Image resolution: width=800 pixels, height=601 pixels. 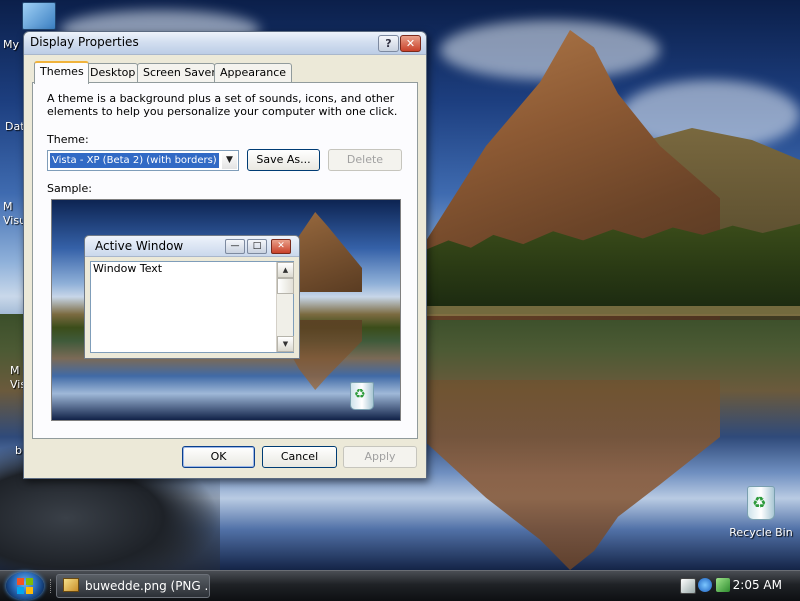 I want to click on chevron-down-icon: ▼, so click(x=229, y=160).